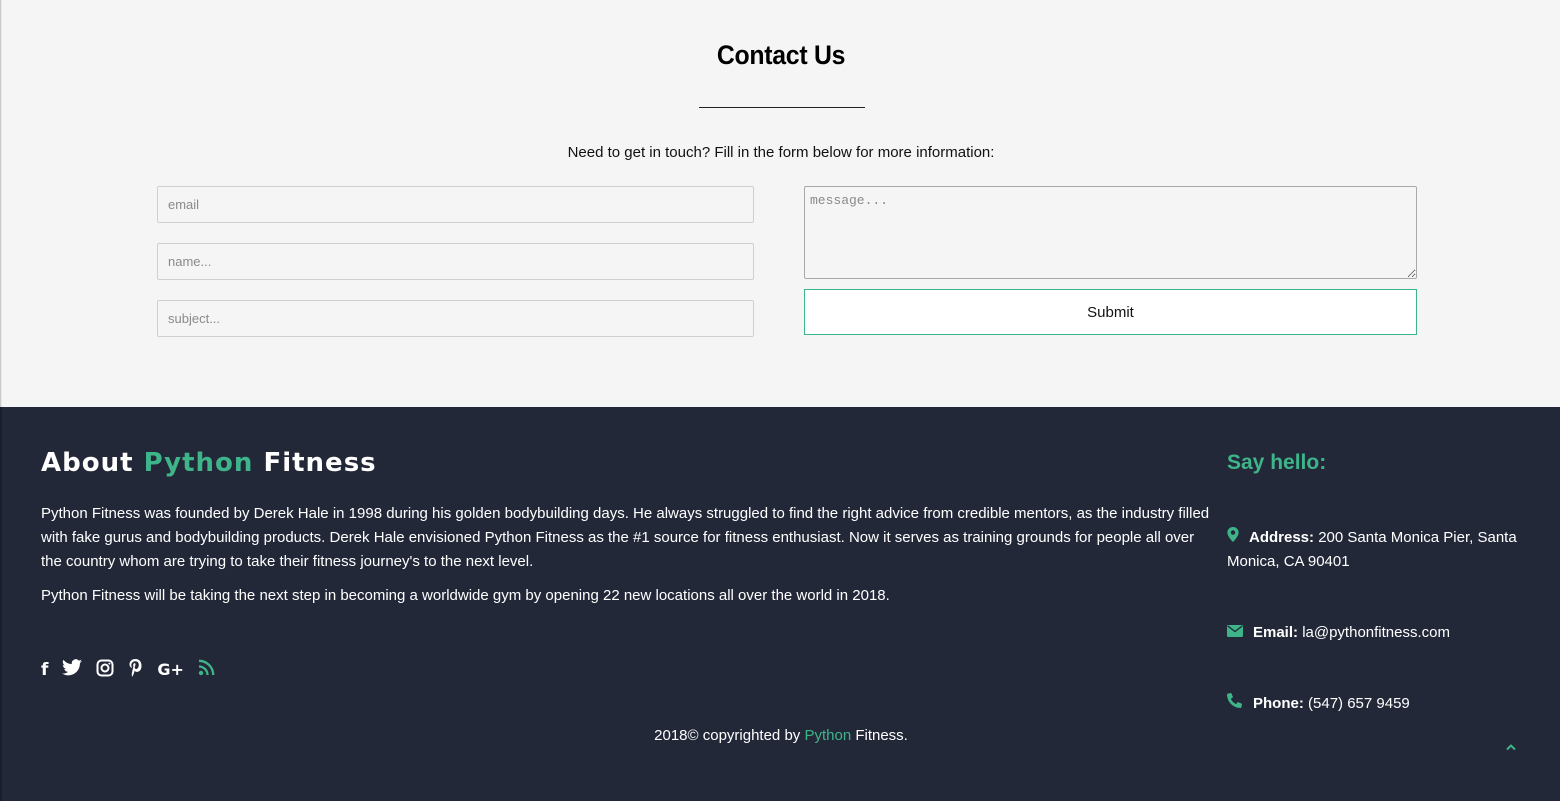 This screenshot has height=801, width=1560. What do you see at coordinates (455, 261) in the screenshot?
I see `name-field` at bounding box center [455, 261].